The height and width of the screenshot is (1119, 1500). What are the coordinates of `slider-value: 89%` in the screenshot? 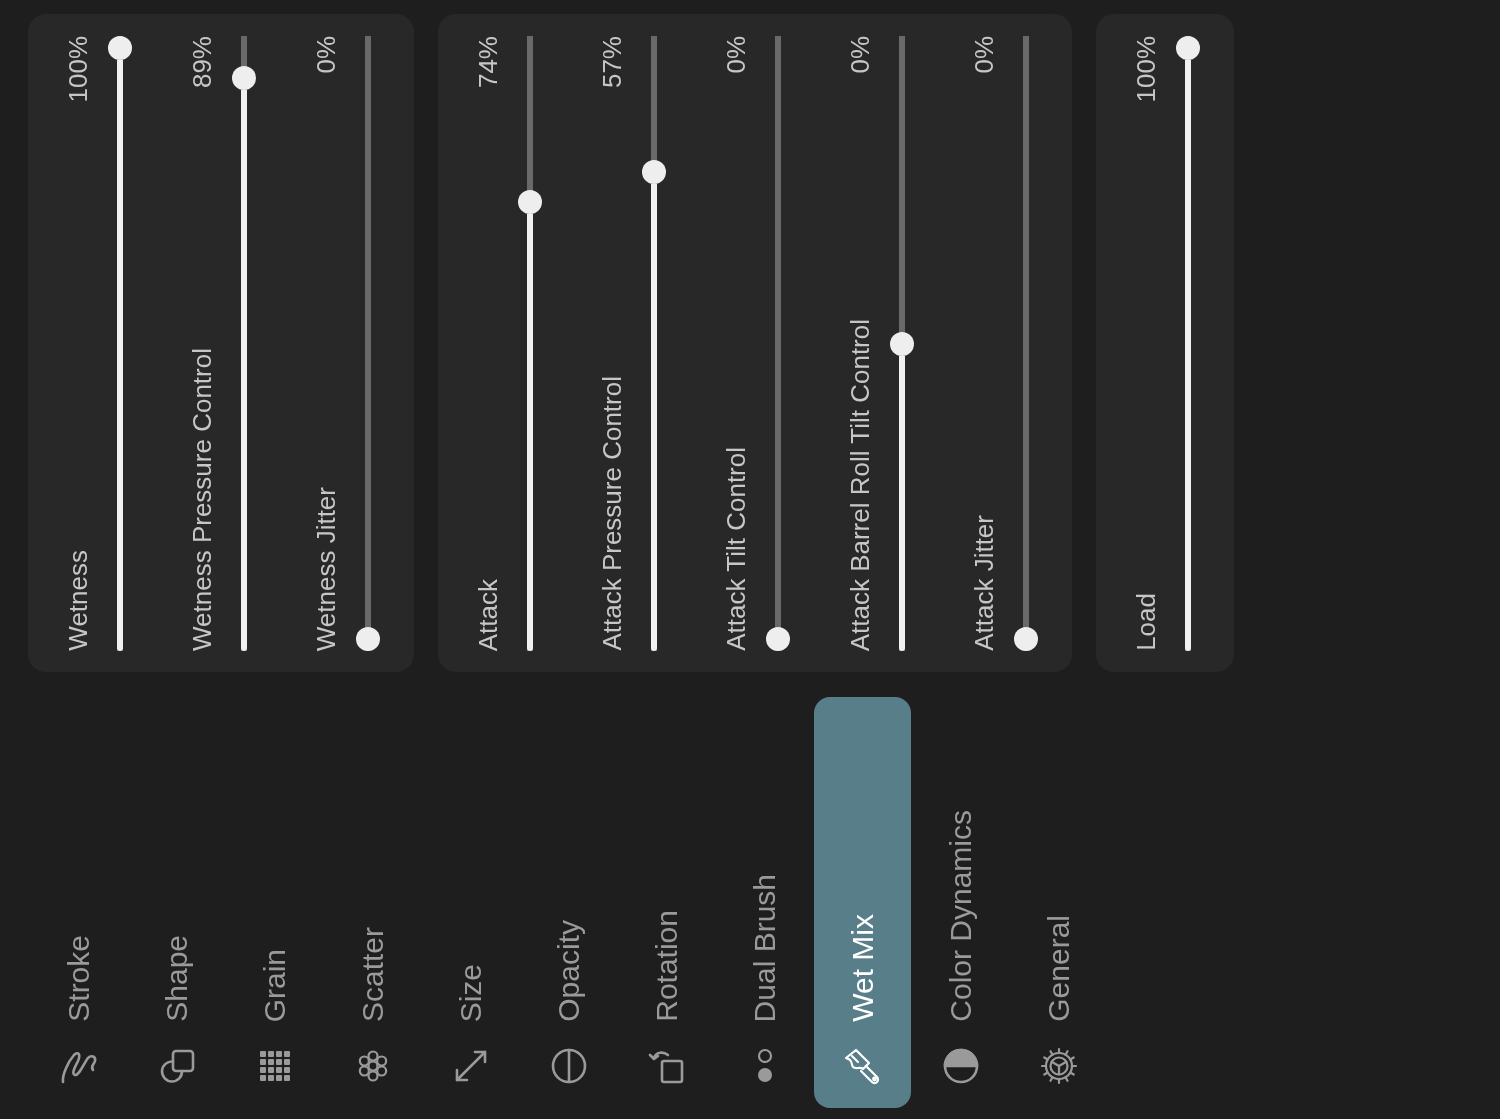 It's located at (202, 62).